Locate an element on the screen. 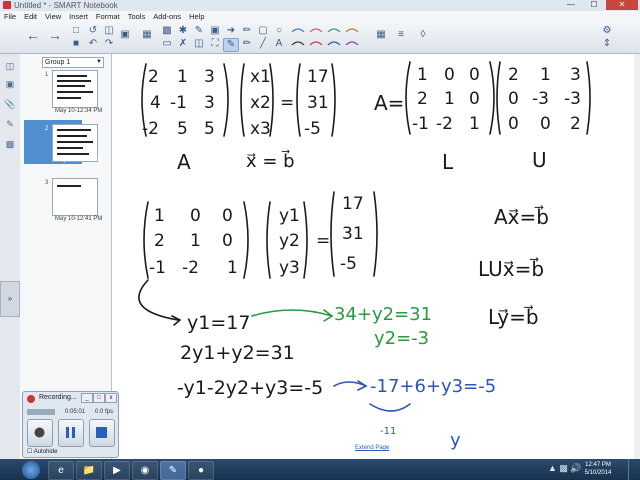 This screenshot has width=640, height=480. eq-ly-b: Ly⃗=b⃗ is located at coordinates (513, 316).